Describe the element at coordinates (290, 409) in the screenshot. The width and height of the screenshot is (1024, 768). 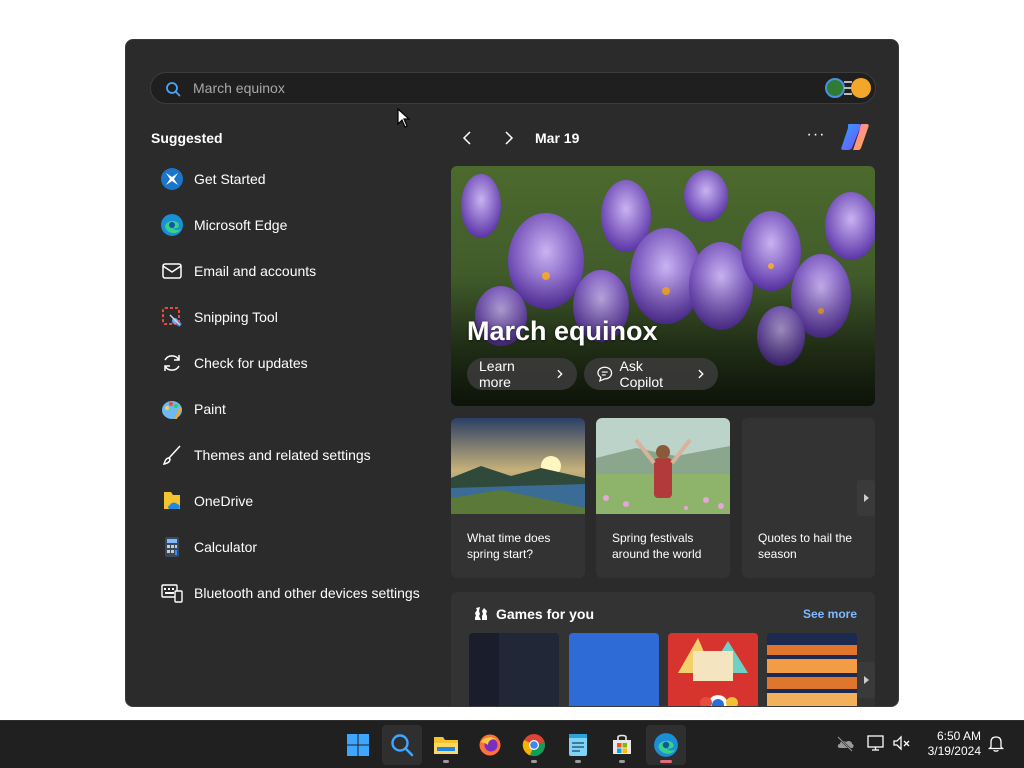
I see `suggested-item-paint: Paint` at that location.